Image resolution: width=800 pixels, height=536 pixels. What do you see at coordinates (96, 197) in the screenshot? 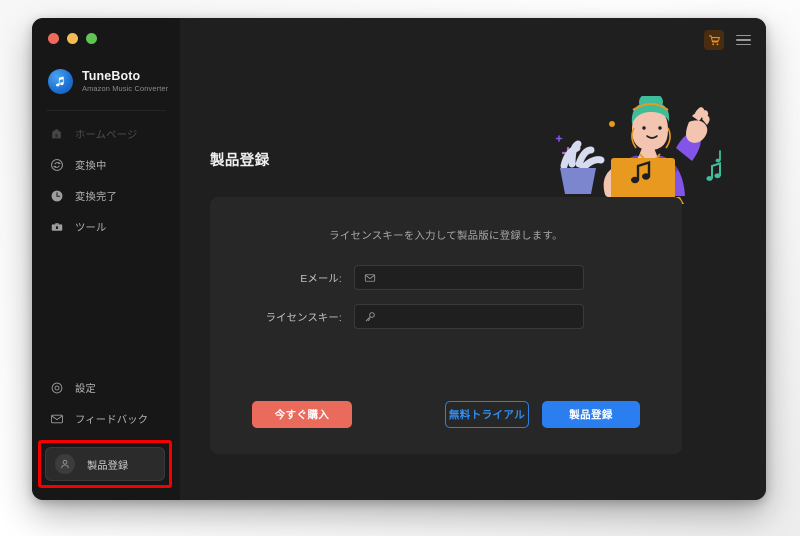
I see `sidebar-item-label: 変換完了` at bounding box center [96, 197].